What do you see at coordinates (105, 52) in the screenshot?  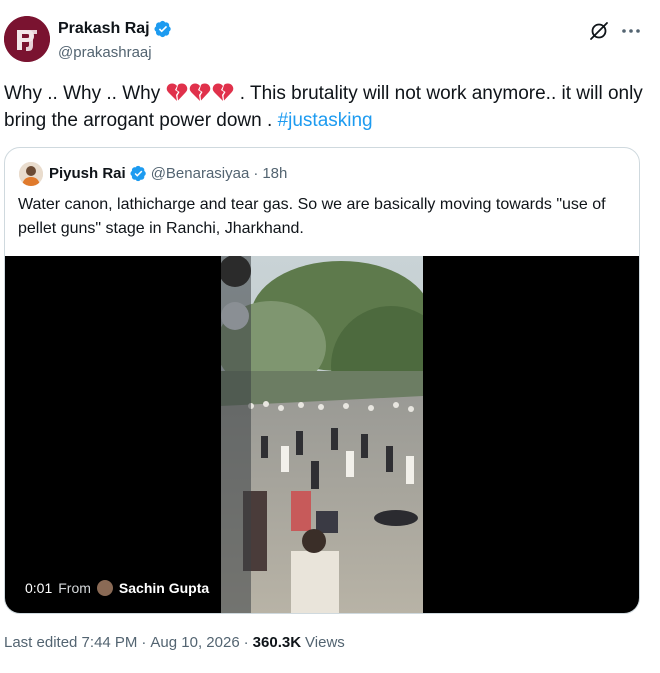 I see `author-handle: @prakashraaj` at bounding box center [105, 52].